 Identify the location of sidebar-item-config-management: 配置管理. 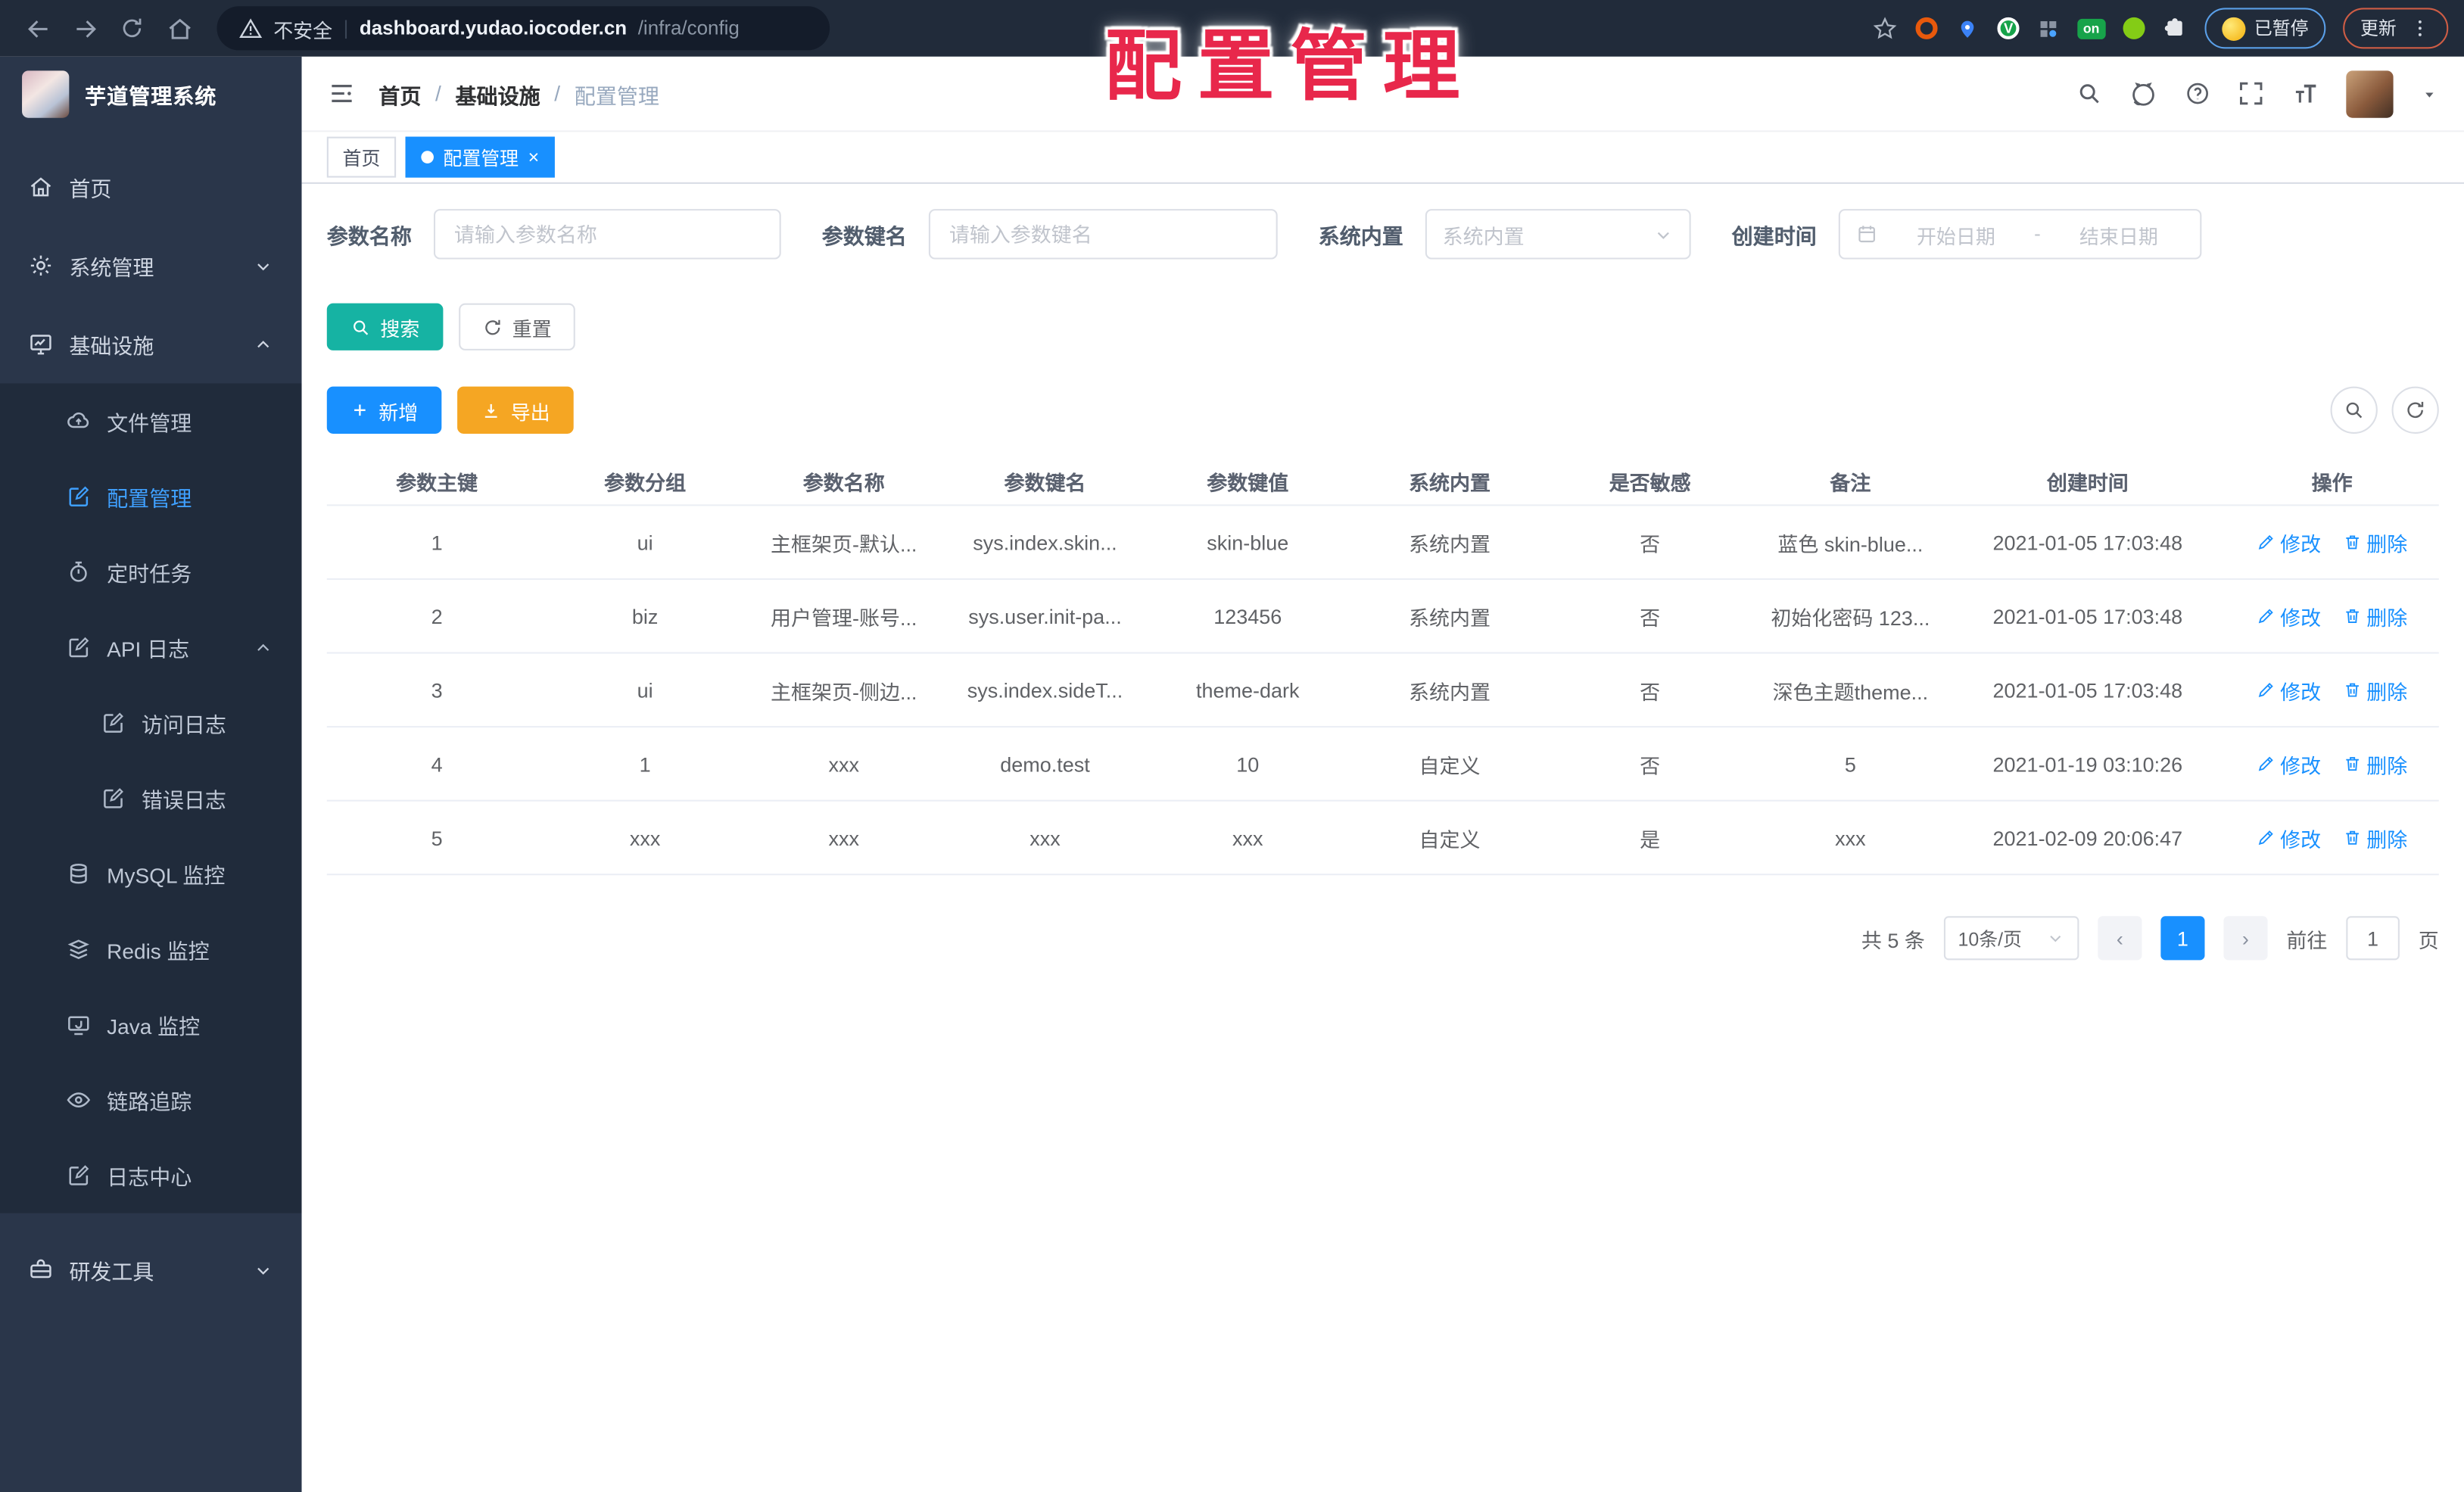
(151, 496).